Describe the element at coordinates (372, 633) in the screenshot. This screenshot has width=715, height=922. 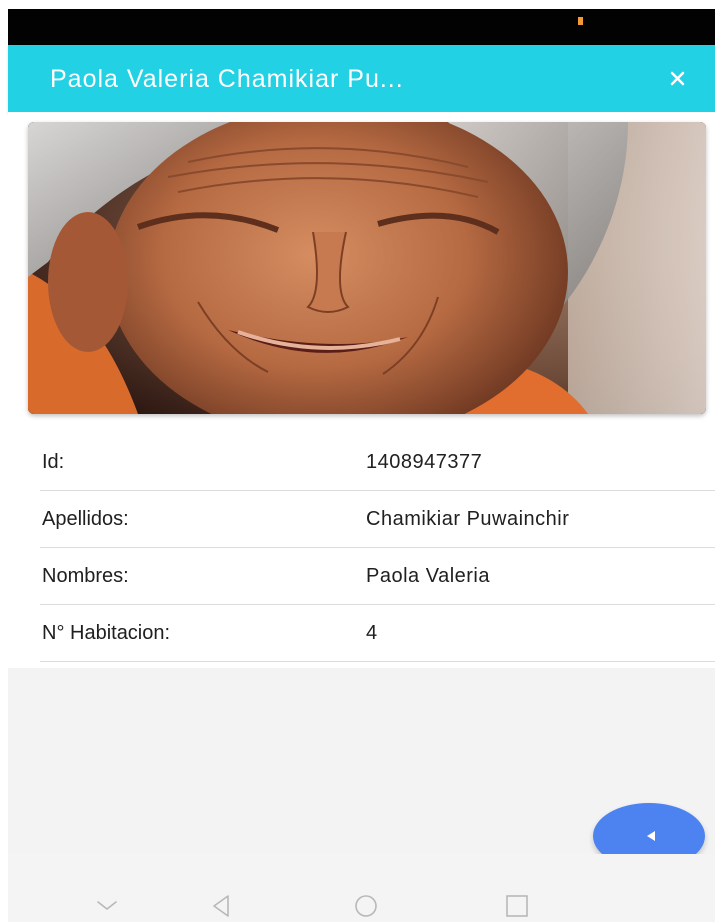
I see `detail-value-habitacion: 4` at that location.